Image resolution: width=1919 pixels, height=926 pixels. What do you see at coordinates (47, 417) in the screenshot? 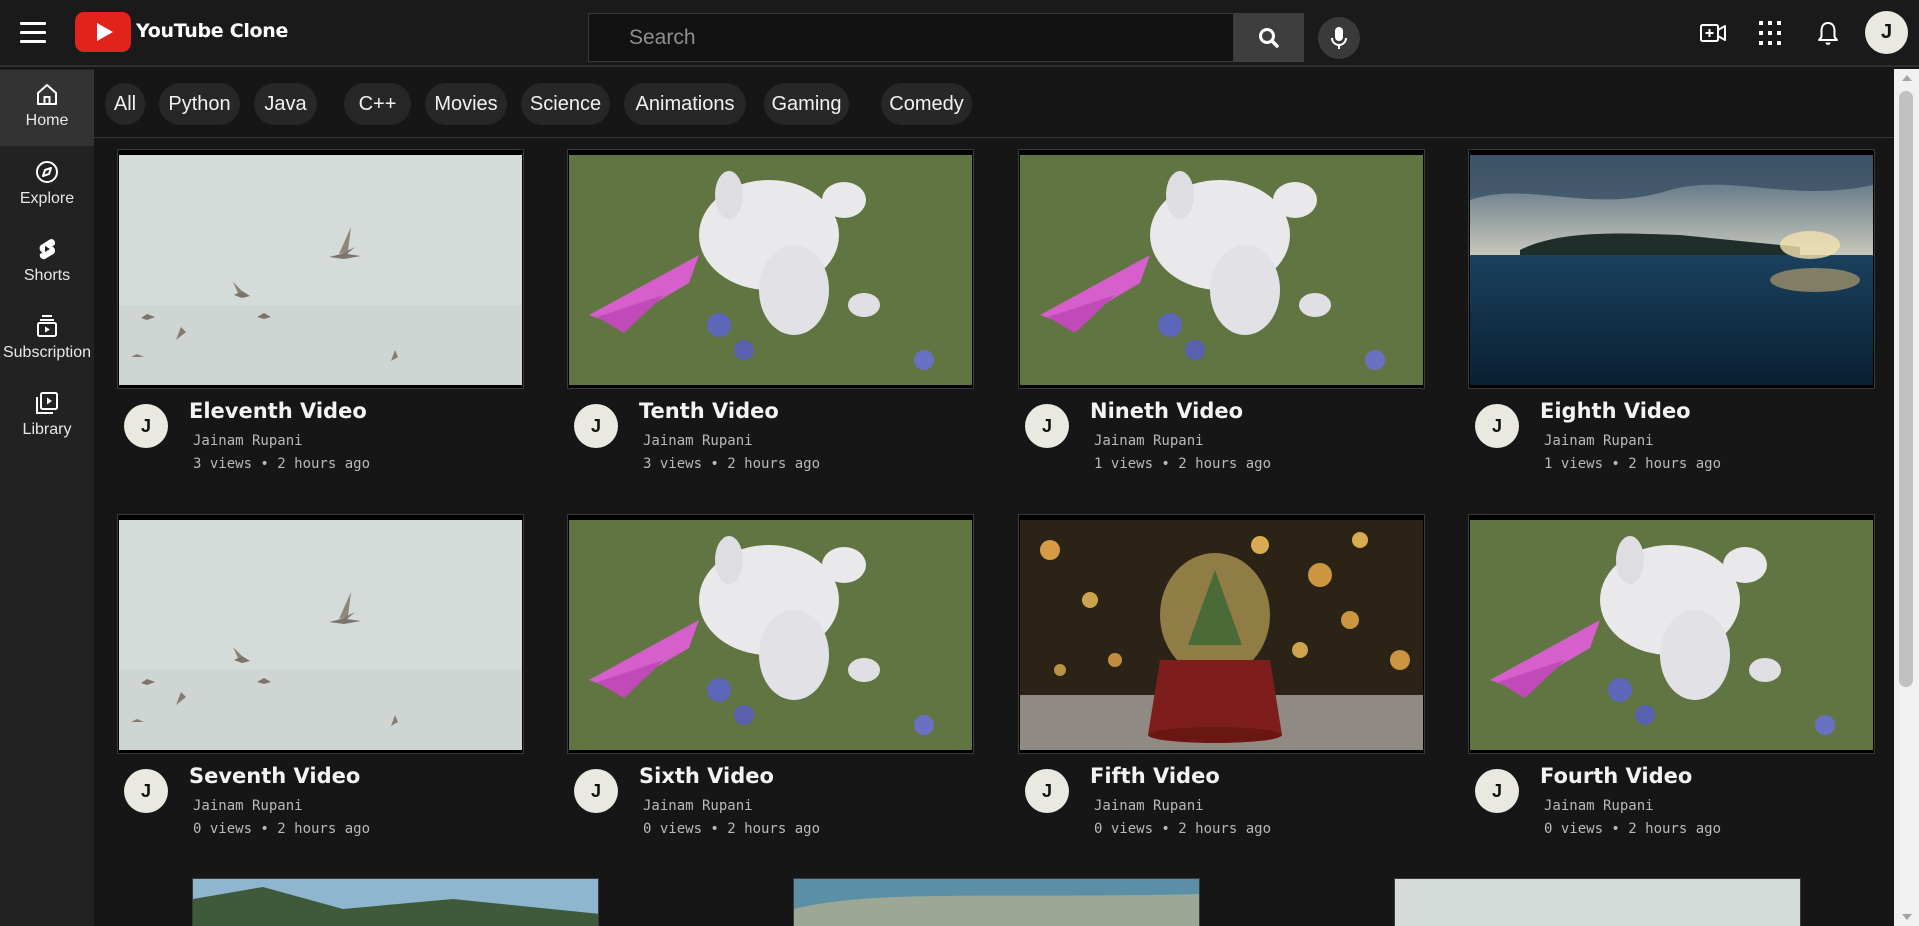
I see `sidebar-item-library: Library` at bounding box center [47, 417].